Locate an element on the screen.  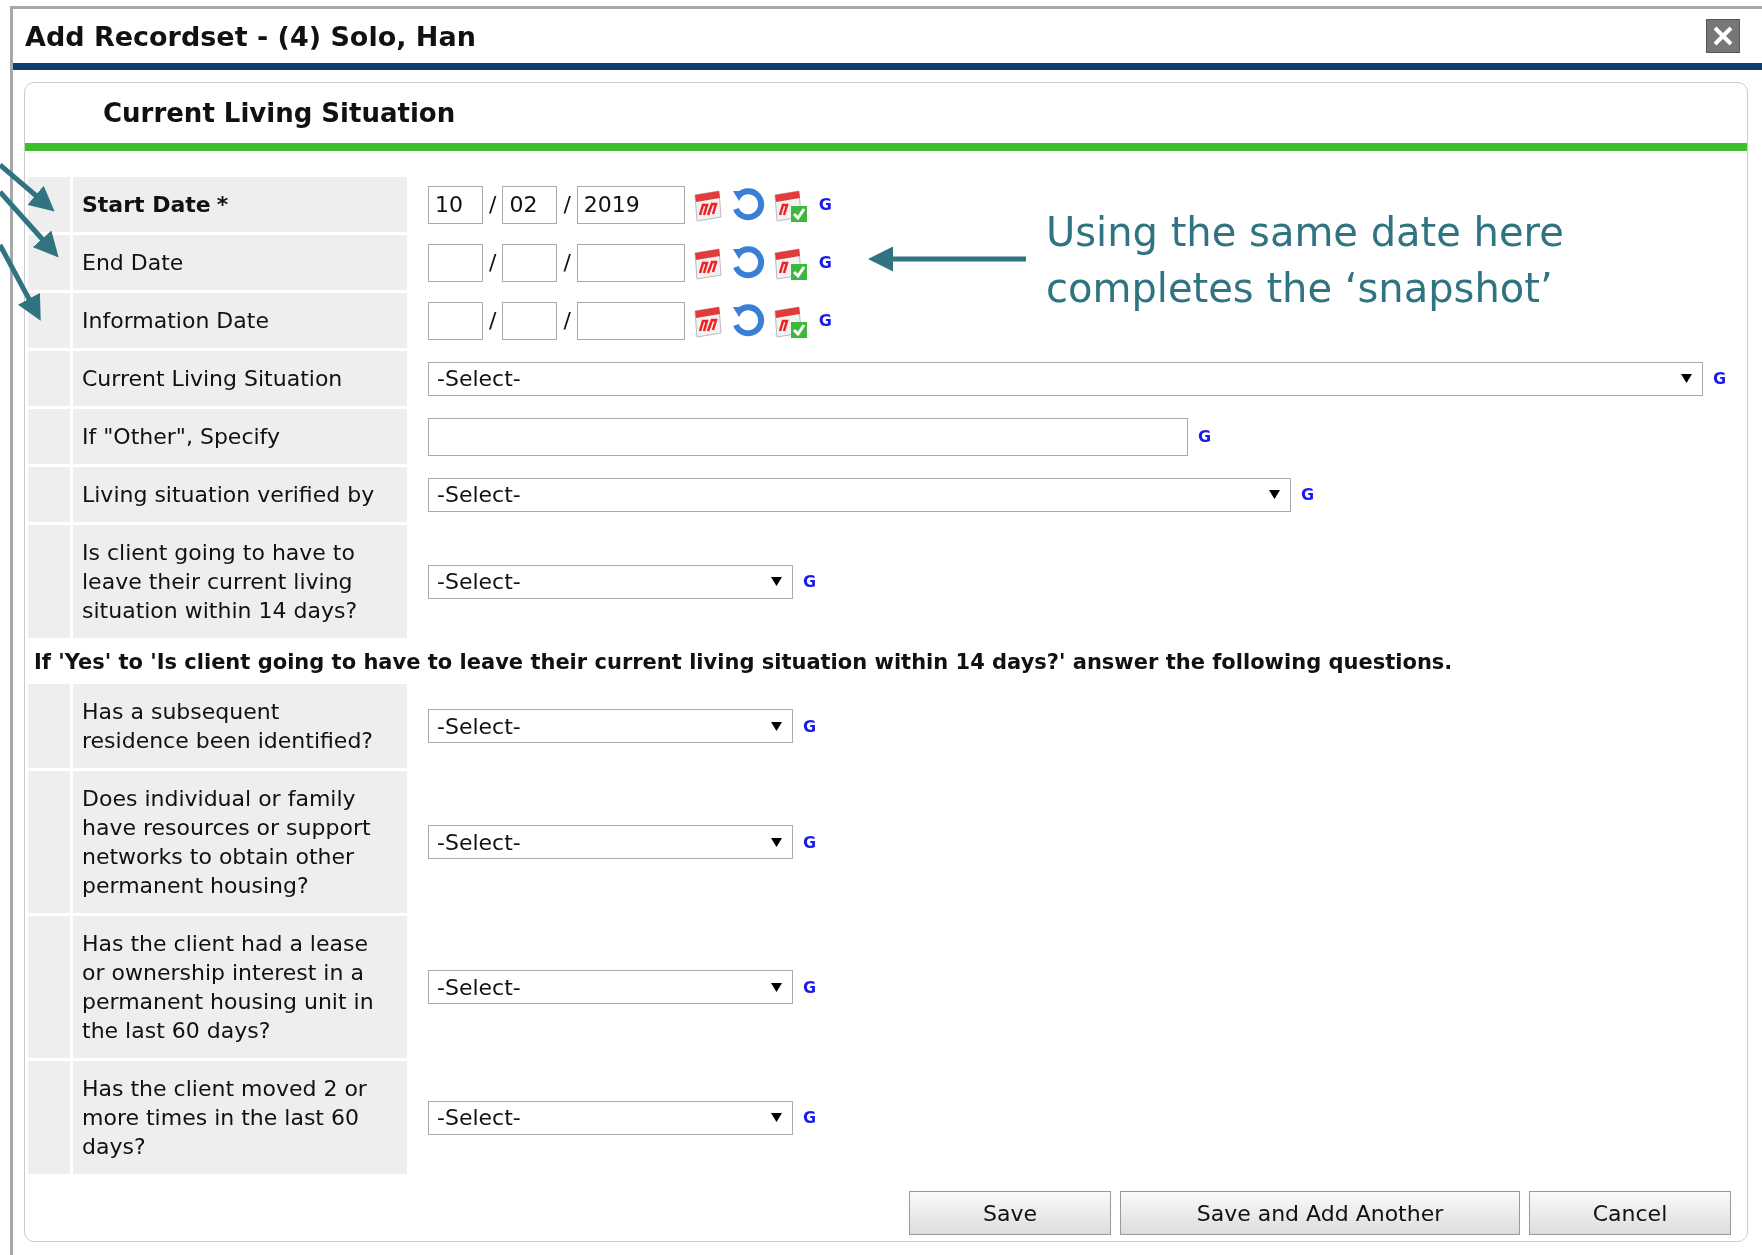
form-button: Cancel is located at coordinates (1630, 1213).